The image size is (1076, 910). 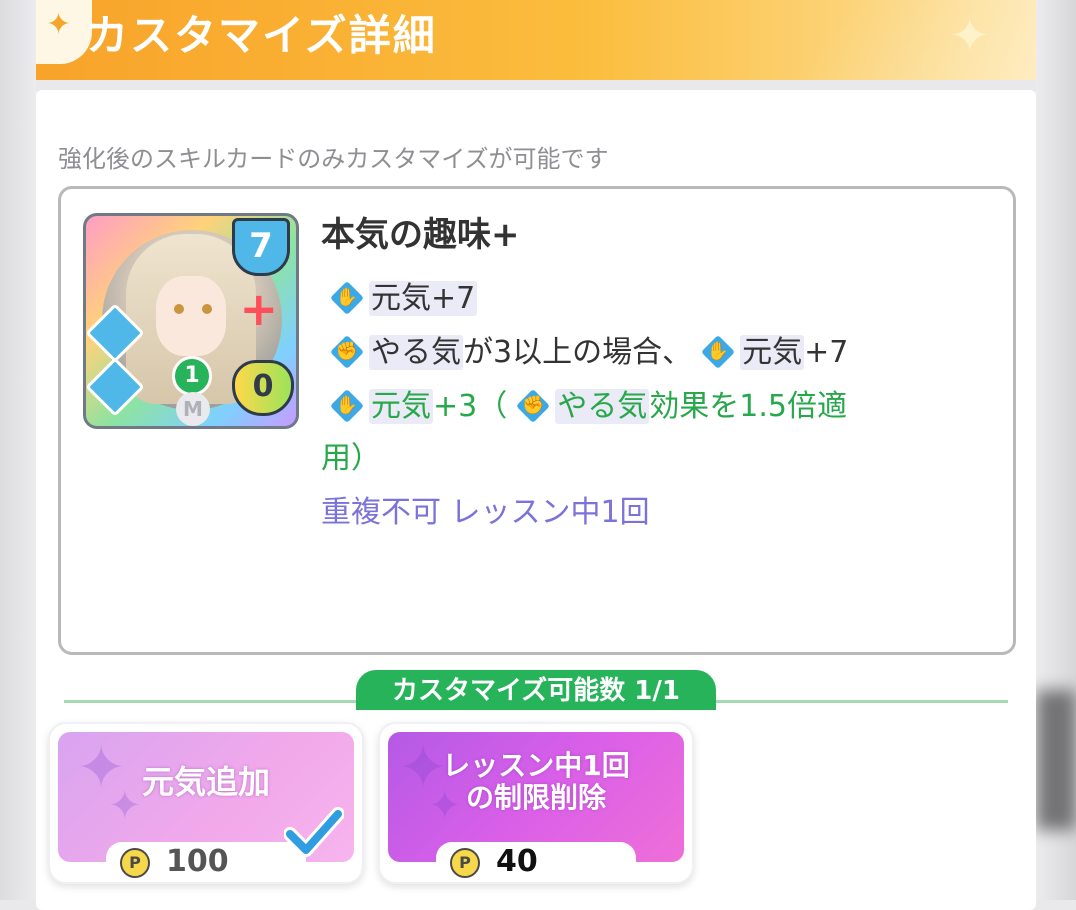 I want to click on customize-option-vitality: ✦ ✦ 元気追加 P 100, so click(x=206, y=803).